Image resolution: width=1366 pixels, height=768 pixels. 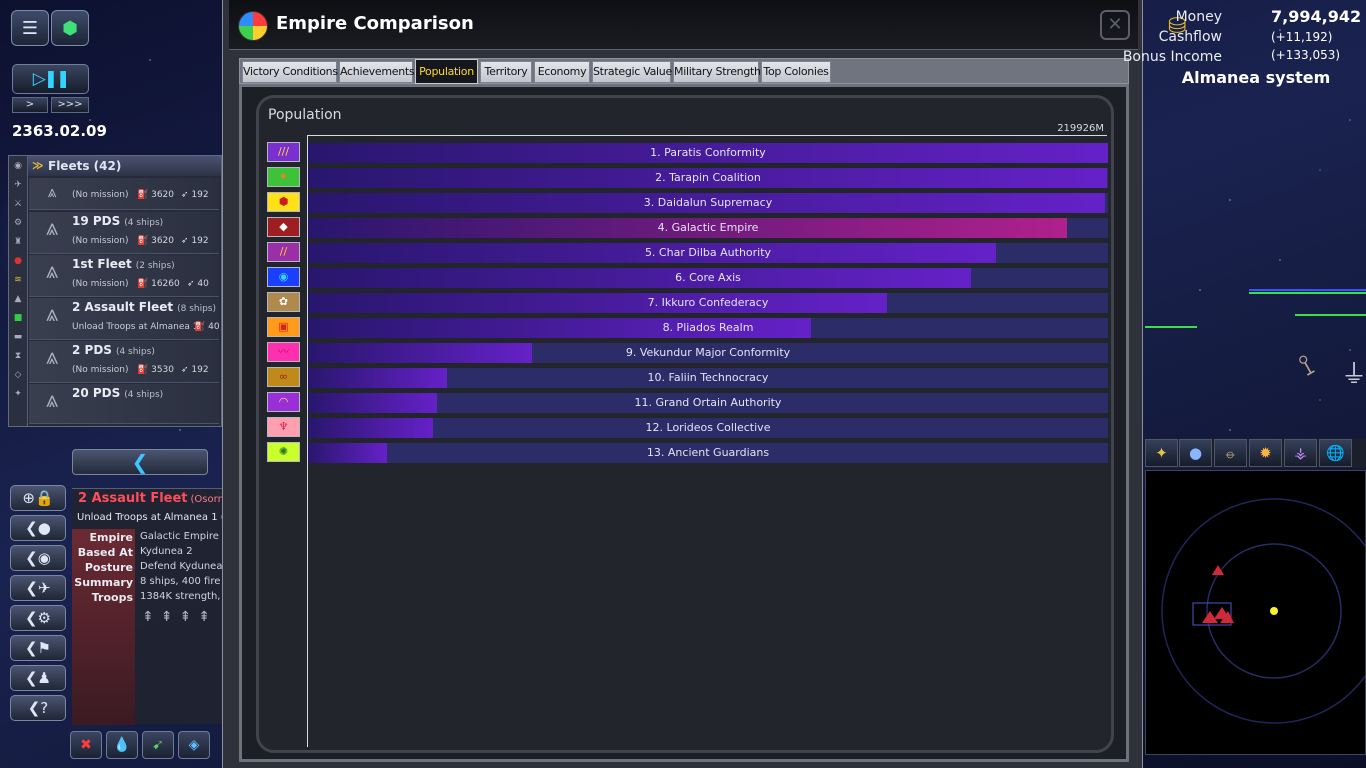 What do you see at coordinates (688, 276) in the screenshot?
I see `bar-row: ◉ 6. Core Axis` at bounding box center [688, 276].